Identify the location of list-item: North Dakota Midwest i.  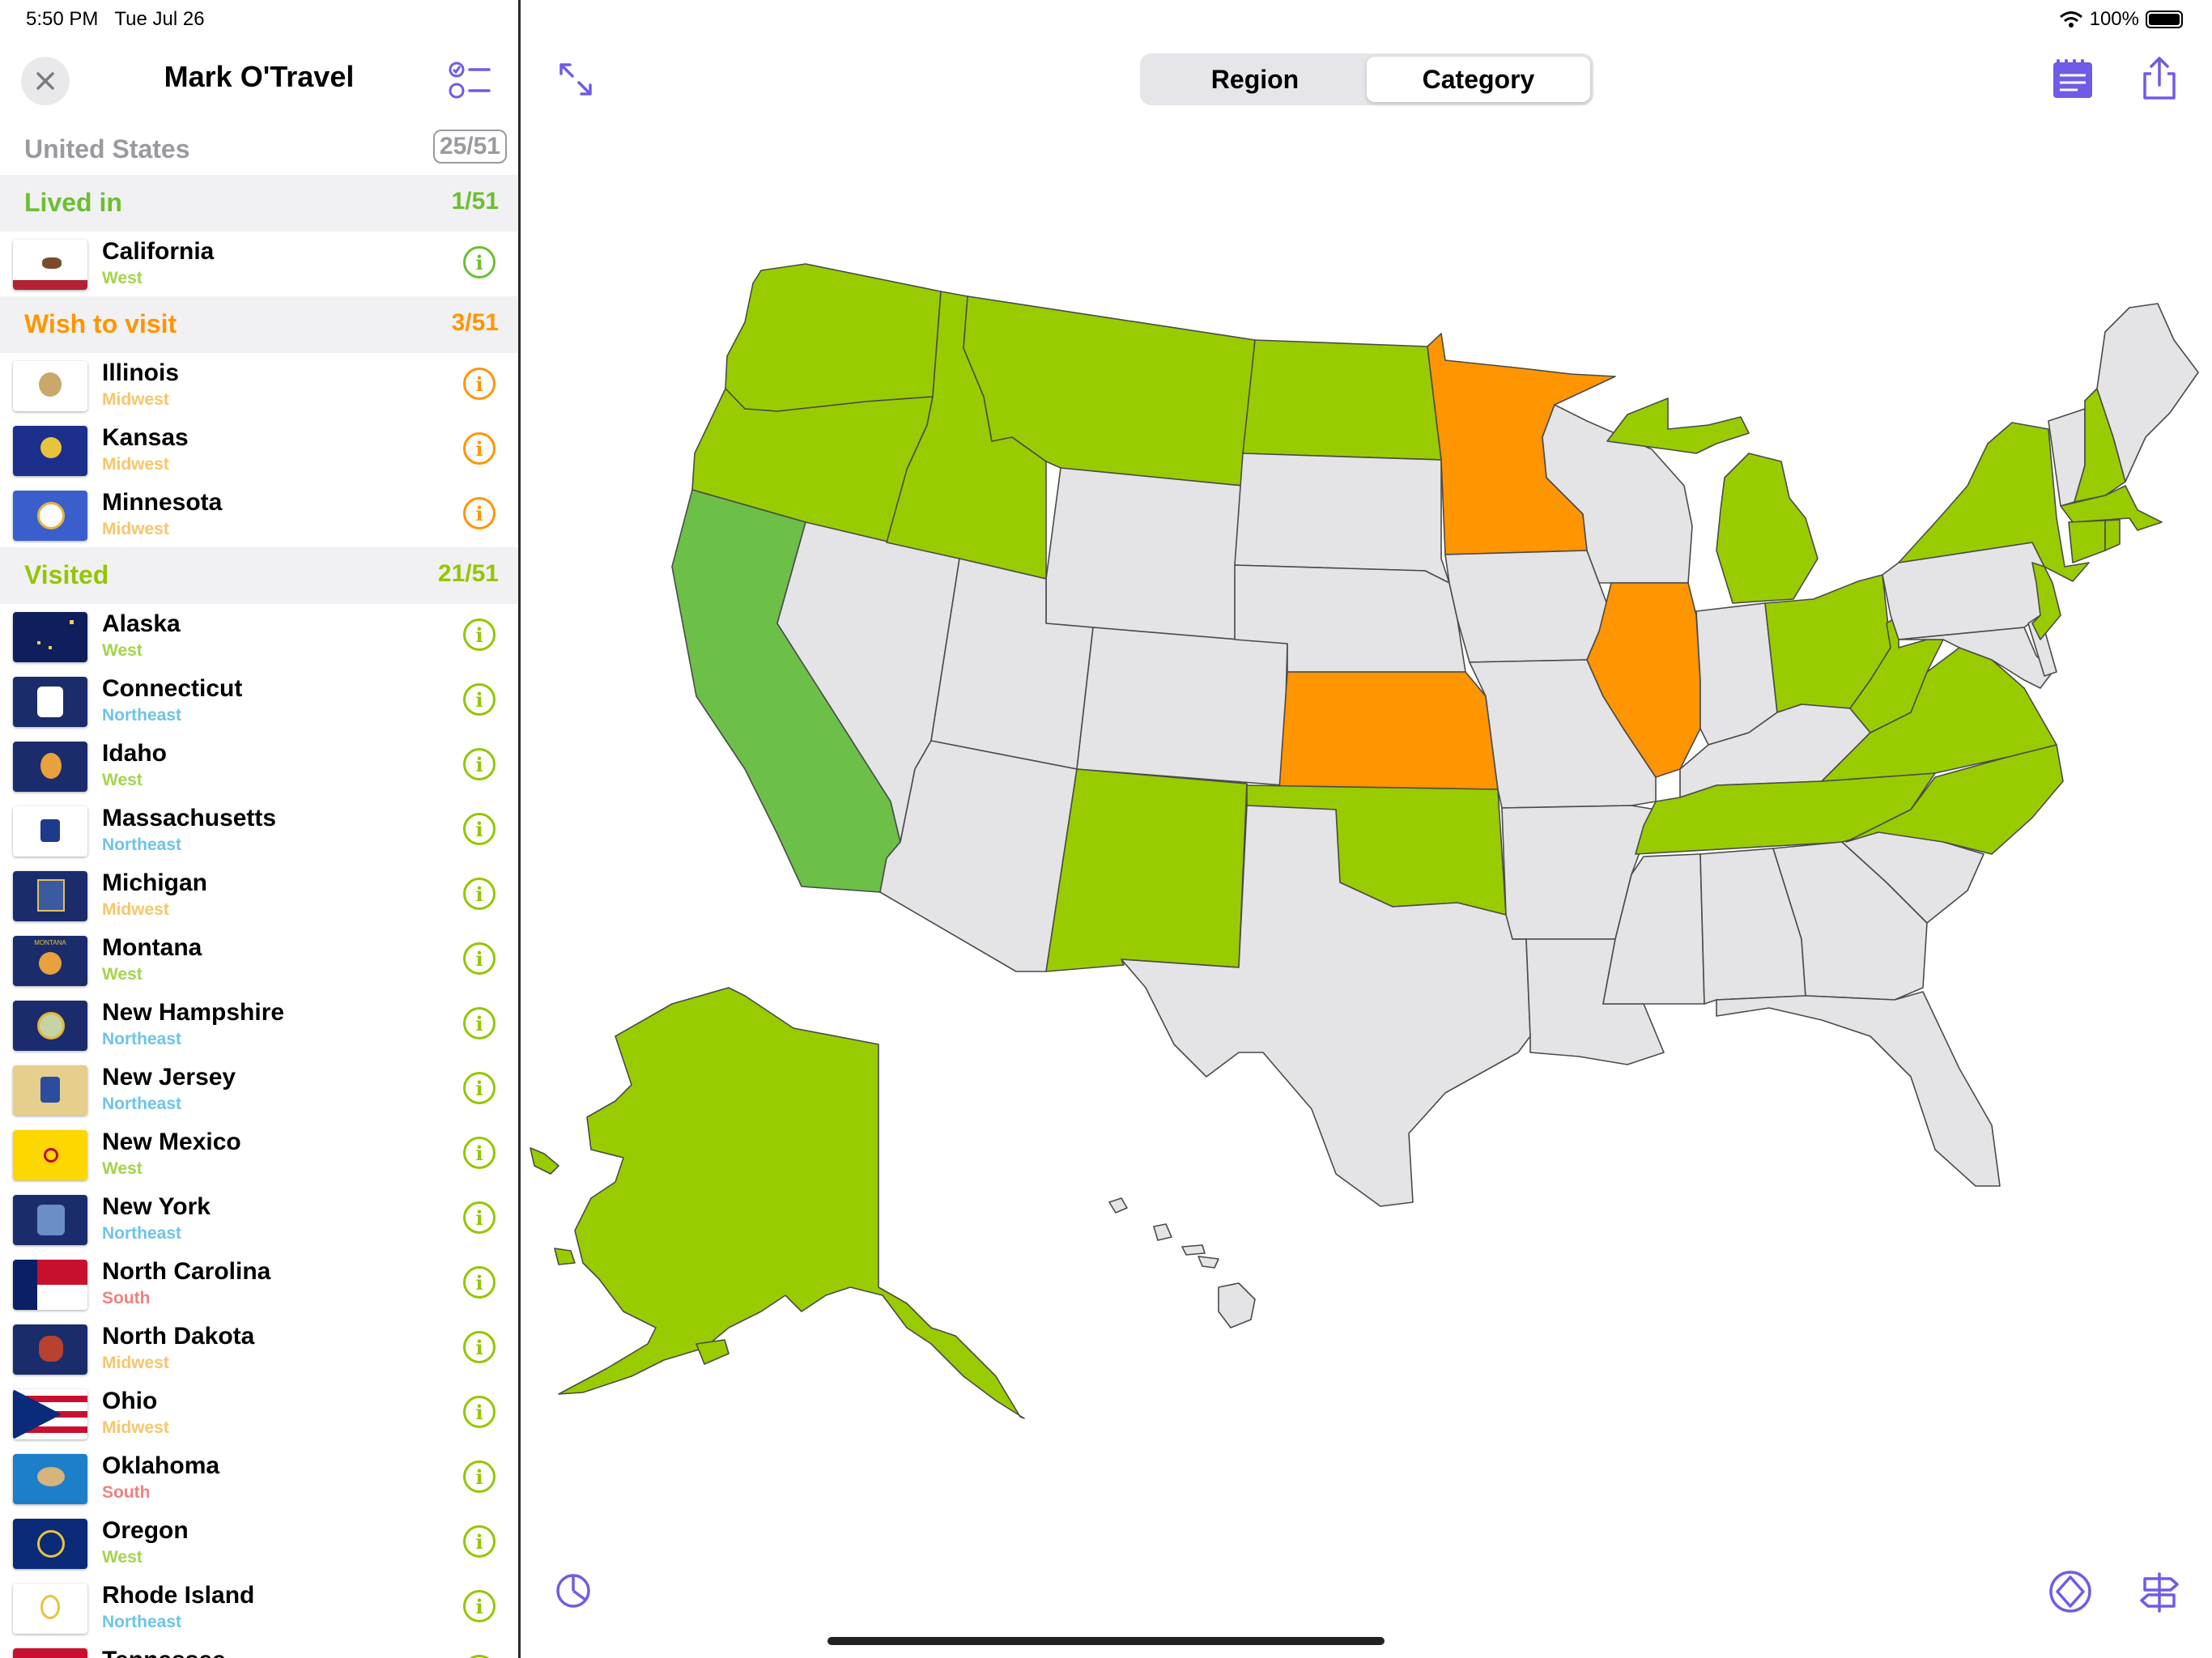
(259, 1348).